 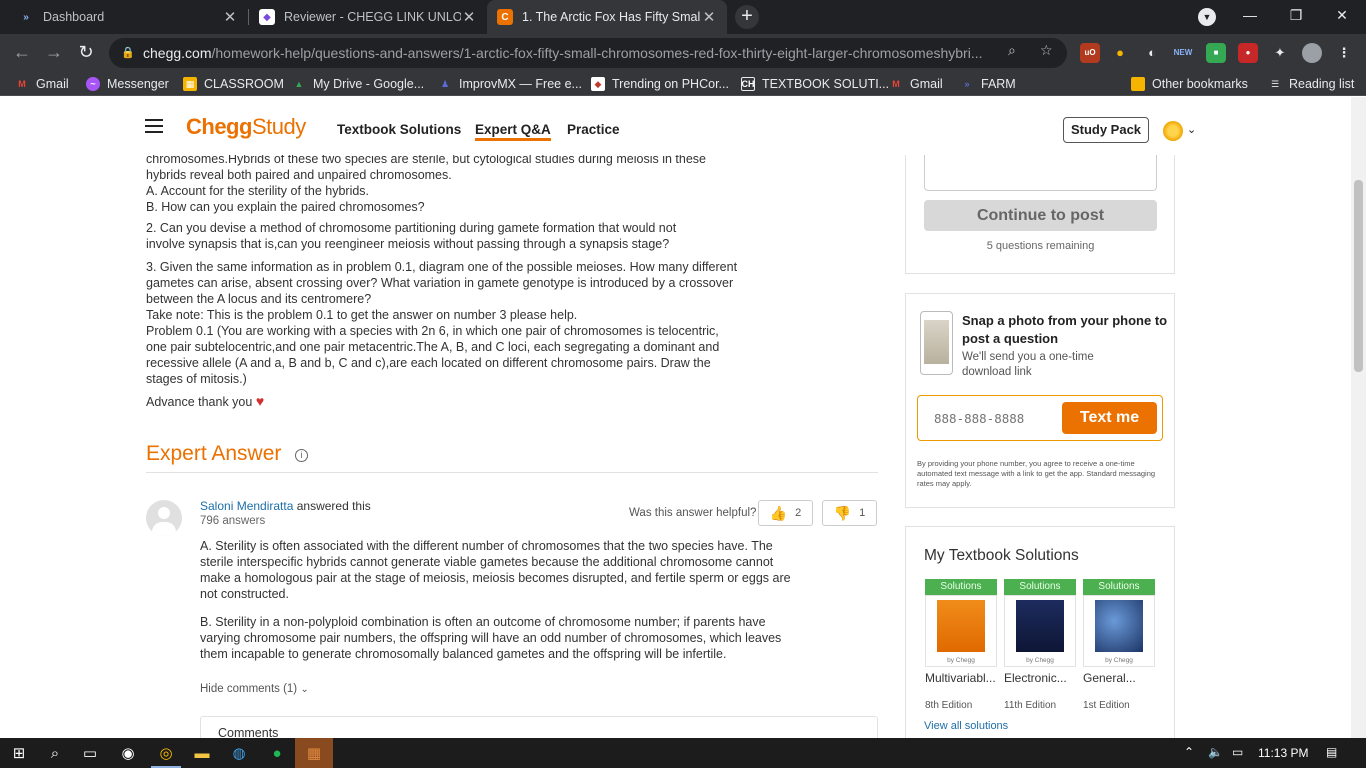 I want to click on profile-avatar-icon, so click(x=1312, y=53).